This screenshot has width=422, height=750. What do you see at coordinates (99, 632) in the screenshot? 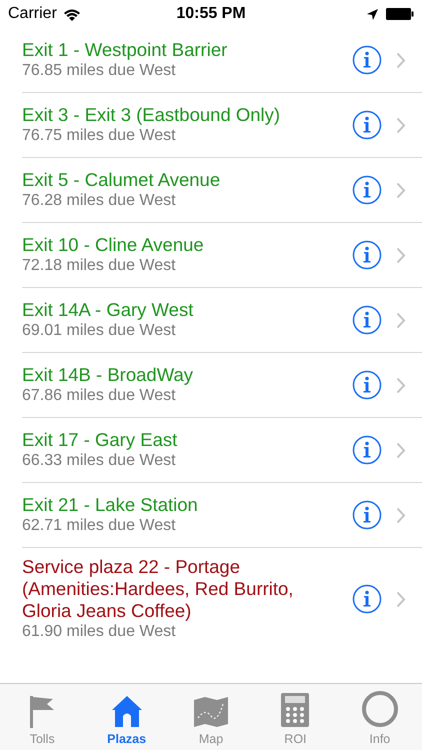
I see `row-distance: 61.90 miles due West` at bounding box center [99, 632].